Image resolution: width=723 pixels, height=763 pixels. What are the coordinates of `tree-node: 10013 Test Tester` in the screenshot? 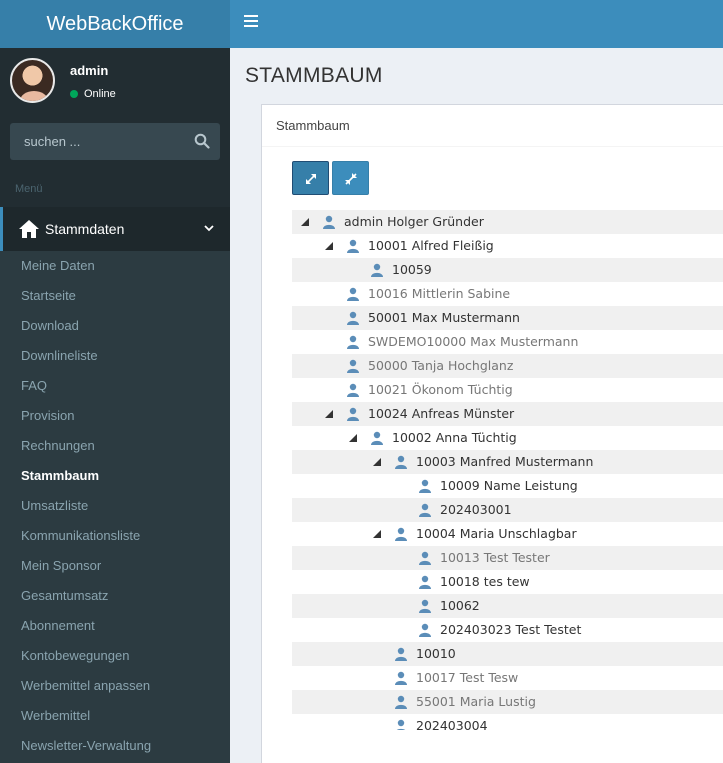 It's located at (507, 558).